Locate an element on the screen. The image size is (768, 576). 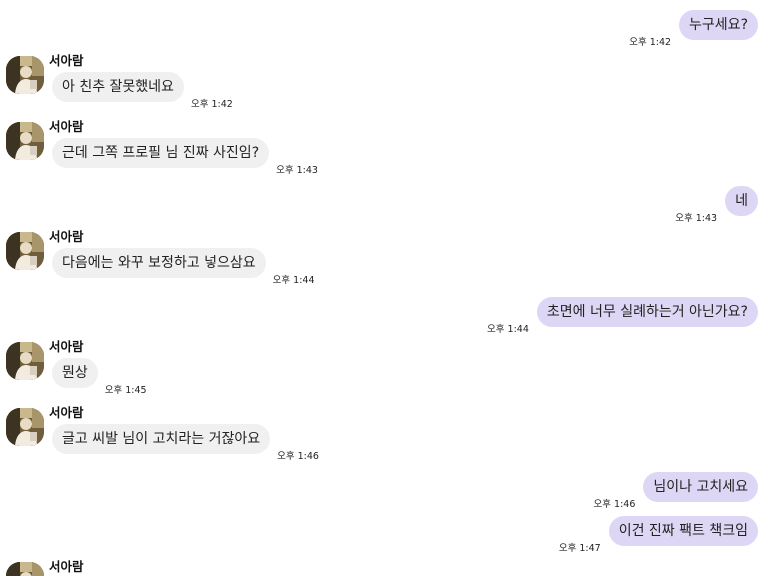
message-time: 오후 1:45 is located at coordinates (125, 390).